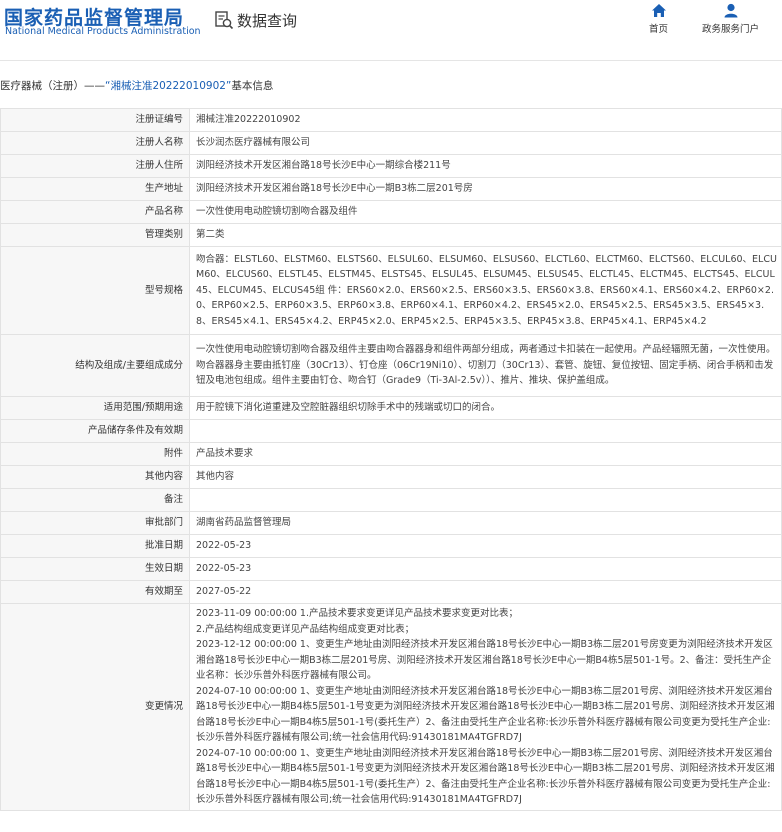  I want to click on table-row: 审批部门 湖南省药品监督管理局, so click(391, 523).